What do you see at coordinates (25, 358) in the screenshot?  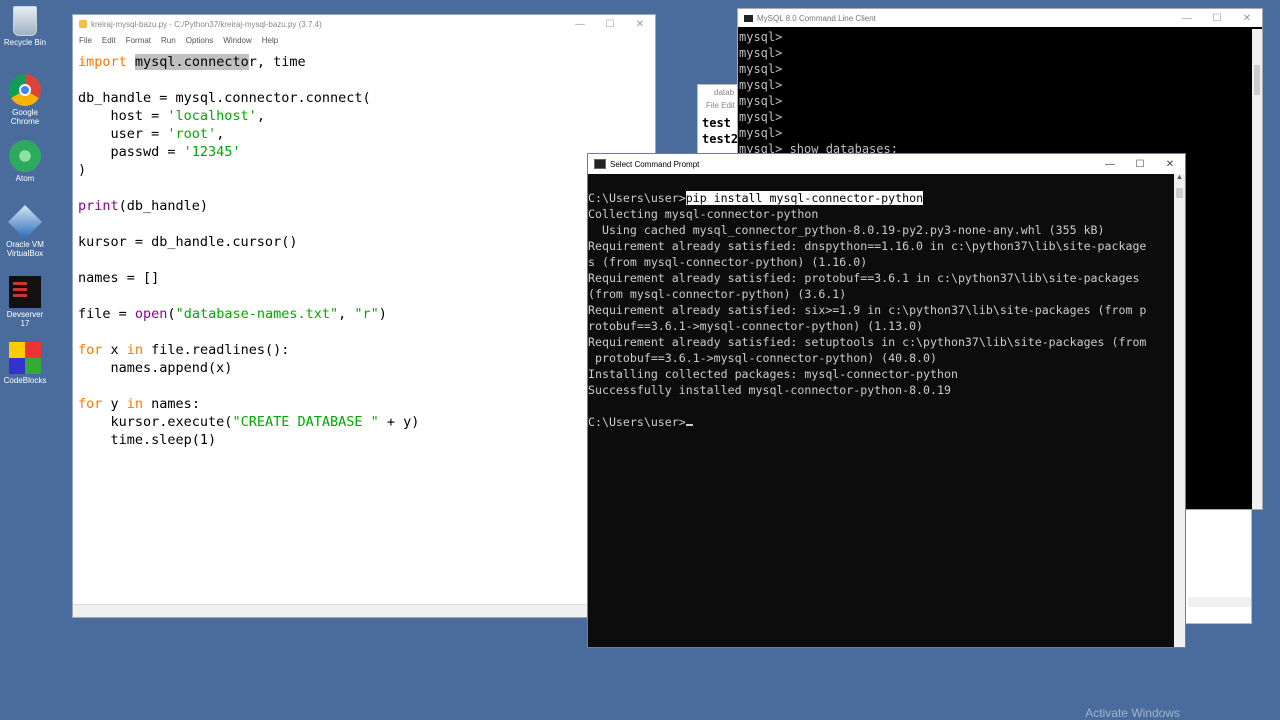 I see `codeblocks-icon` at bounding box center [25, 358].